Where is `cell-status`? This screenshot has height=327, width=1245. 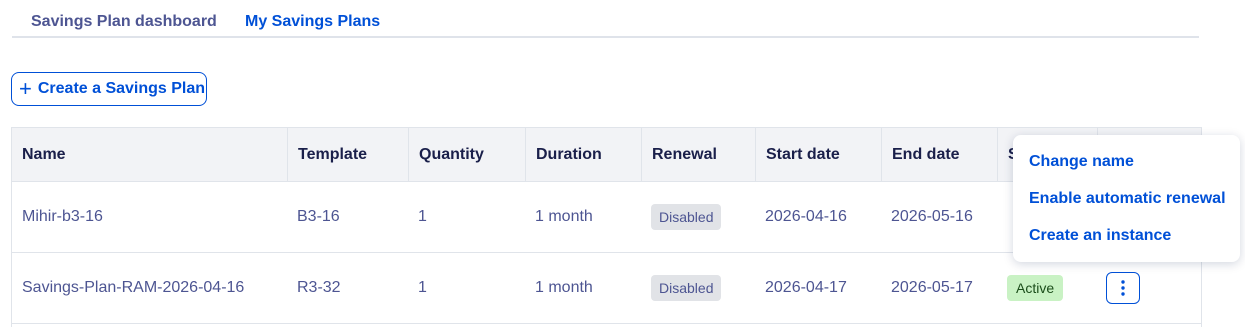
cell-status is located at coordinates (1002, 217).